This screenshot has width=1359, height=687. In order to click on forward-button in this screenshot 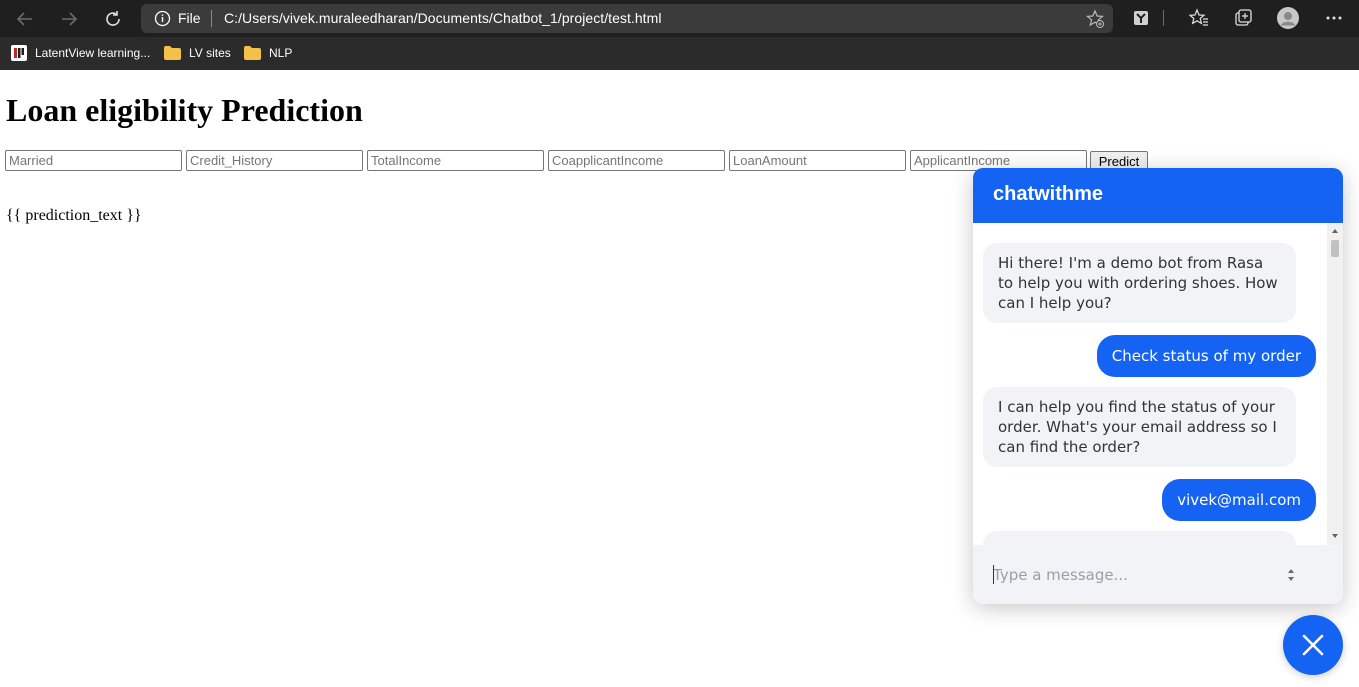, I will do `click(69, 19)`.